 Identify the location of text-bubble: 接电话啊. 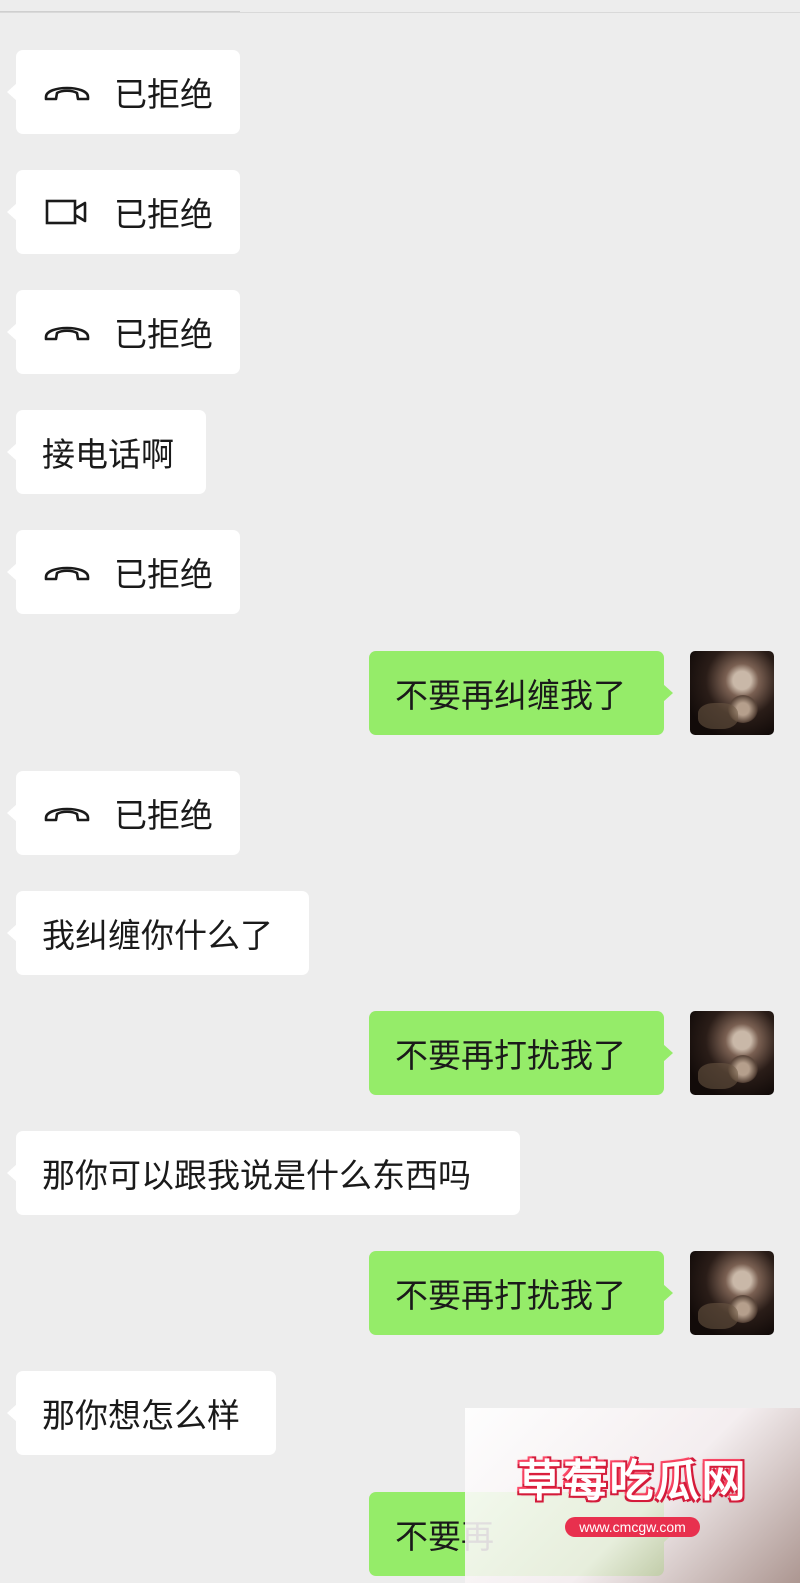
(106, 452).